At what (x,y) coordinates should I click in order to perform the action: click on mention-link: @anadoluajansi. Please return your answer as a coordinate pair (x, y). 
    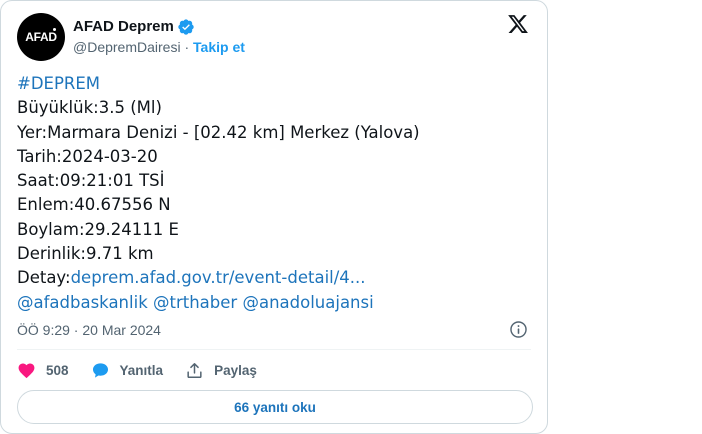
    Looking at the image, I should click on (307, 302).